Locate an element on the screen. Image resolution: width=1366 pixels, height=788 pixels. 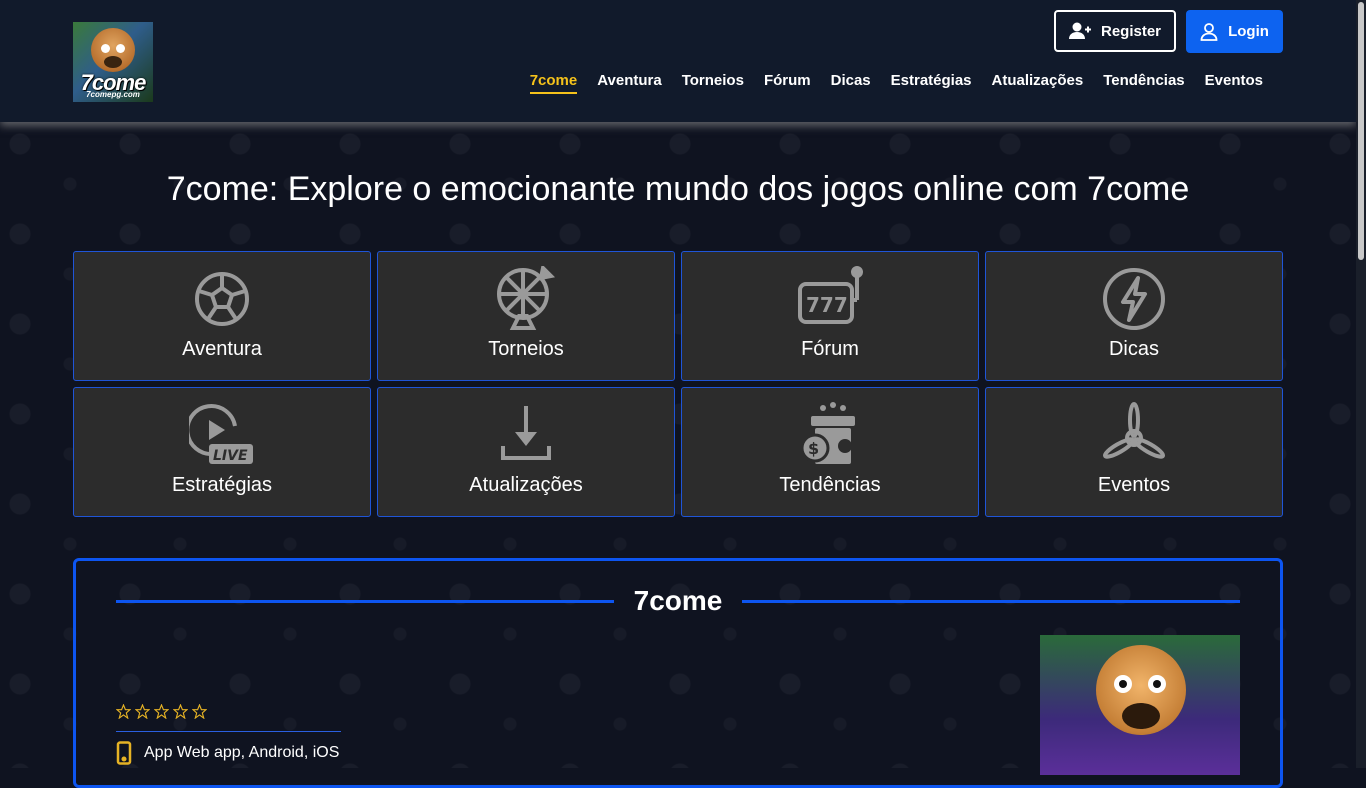
nav-item-torneios: Torneios is located at coordinates (713, 83).